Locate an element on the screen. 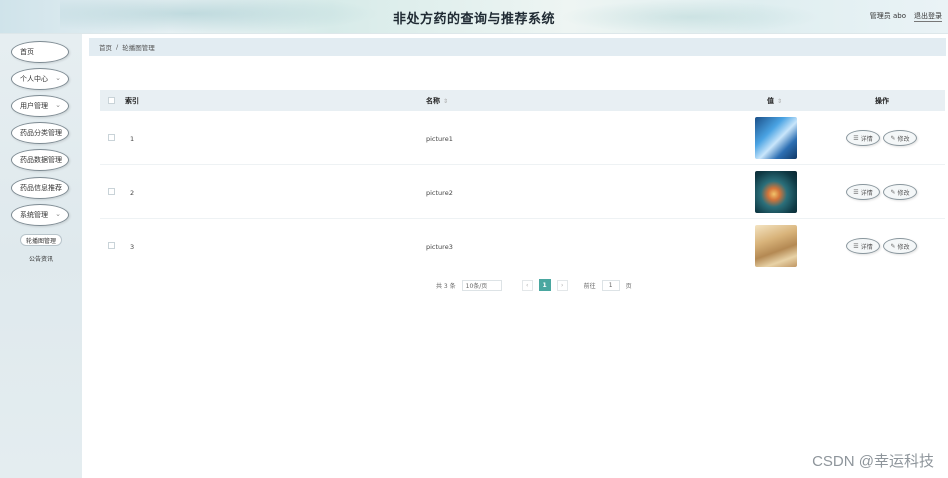 The image size is (948, 478). page-size-select: 10条/页 is located at coordinates (481, 285).